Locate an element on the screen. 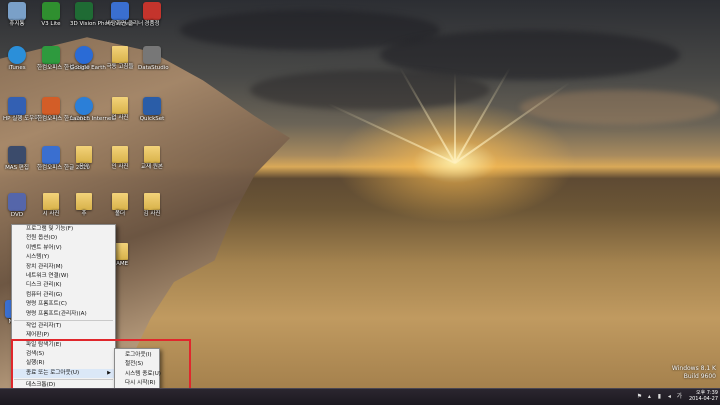 The height and width of the screenshot is (405, 720). menu-item: 디스크 관리(K) is located at coordinates (63, 285).